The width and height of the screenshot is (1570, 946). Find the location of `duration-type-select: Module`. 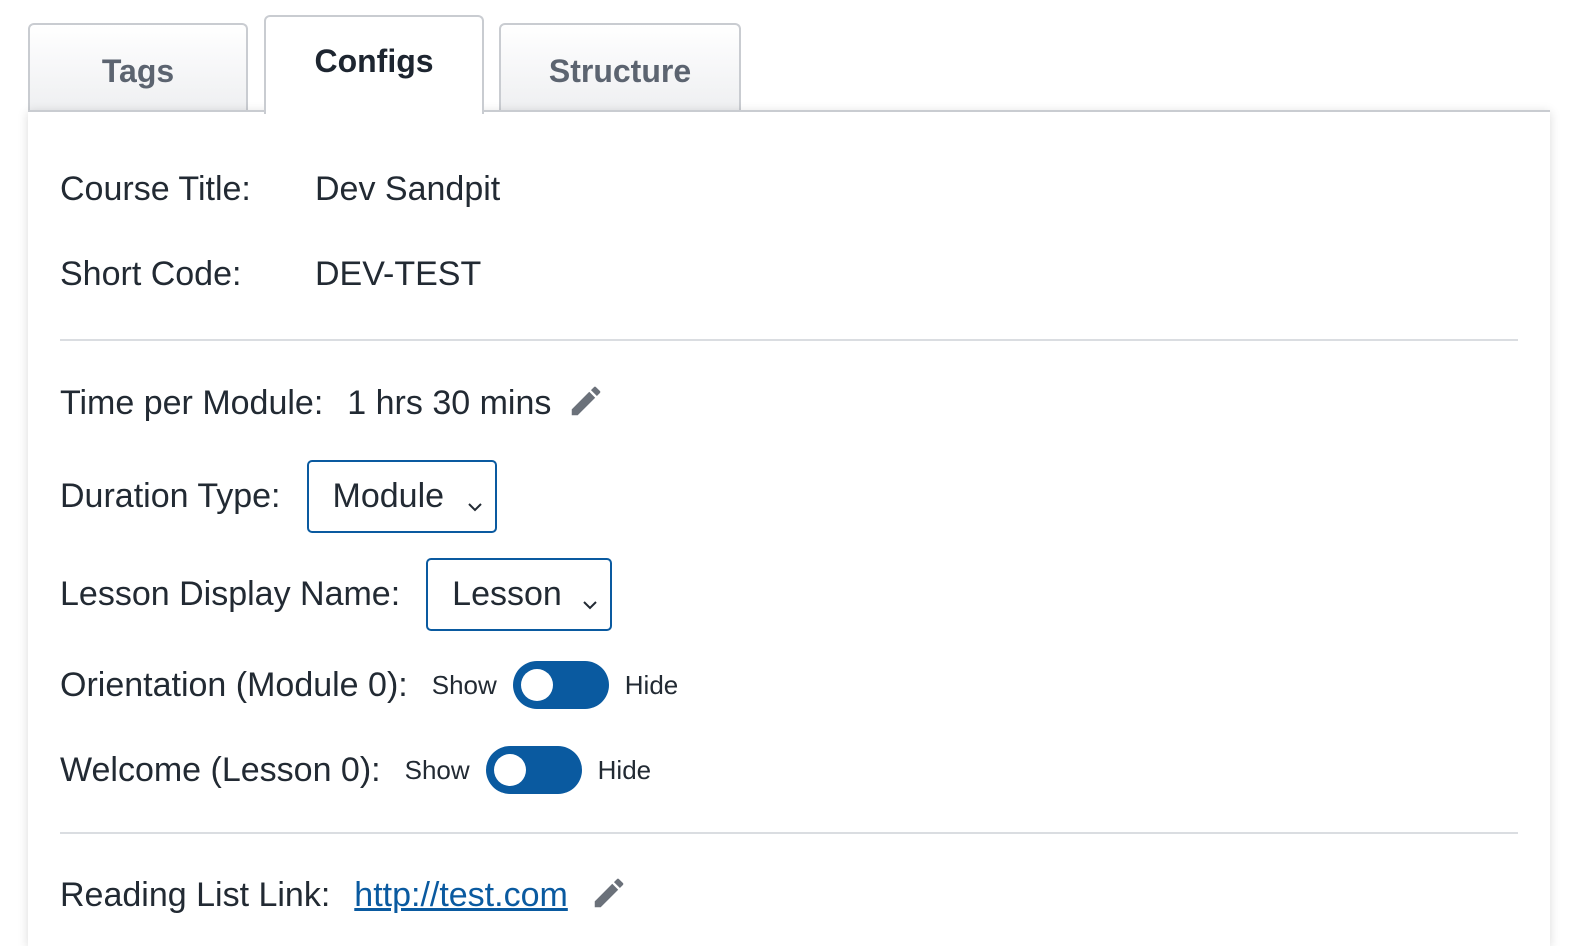

duration-type-select: Module is located at coordinates (401, 496).